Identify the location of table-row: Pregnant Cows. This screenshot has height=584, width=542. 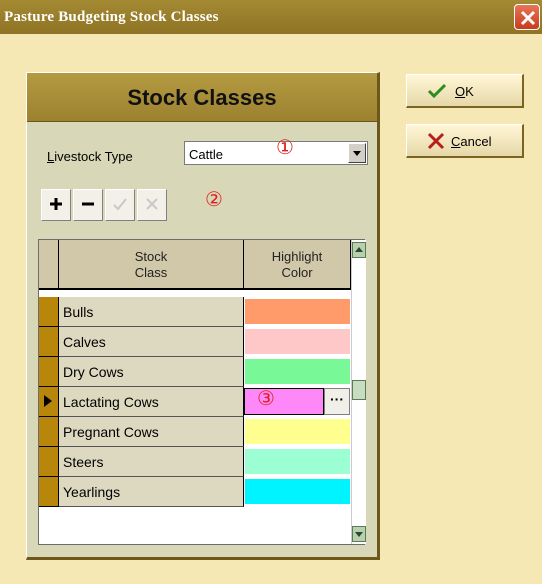
(195, 432).